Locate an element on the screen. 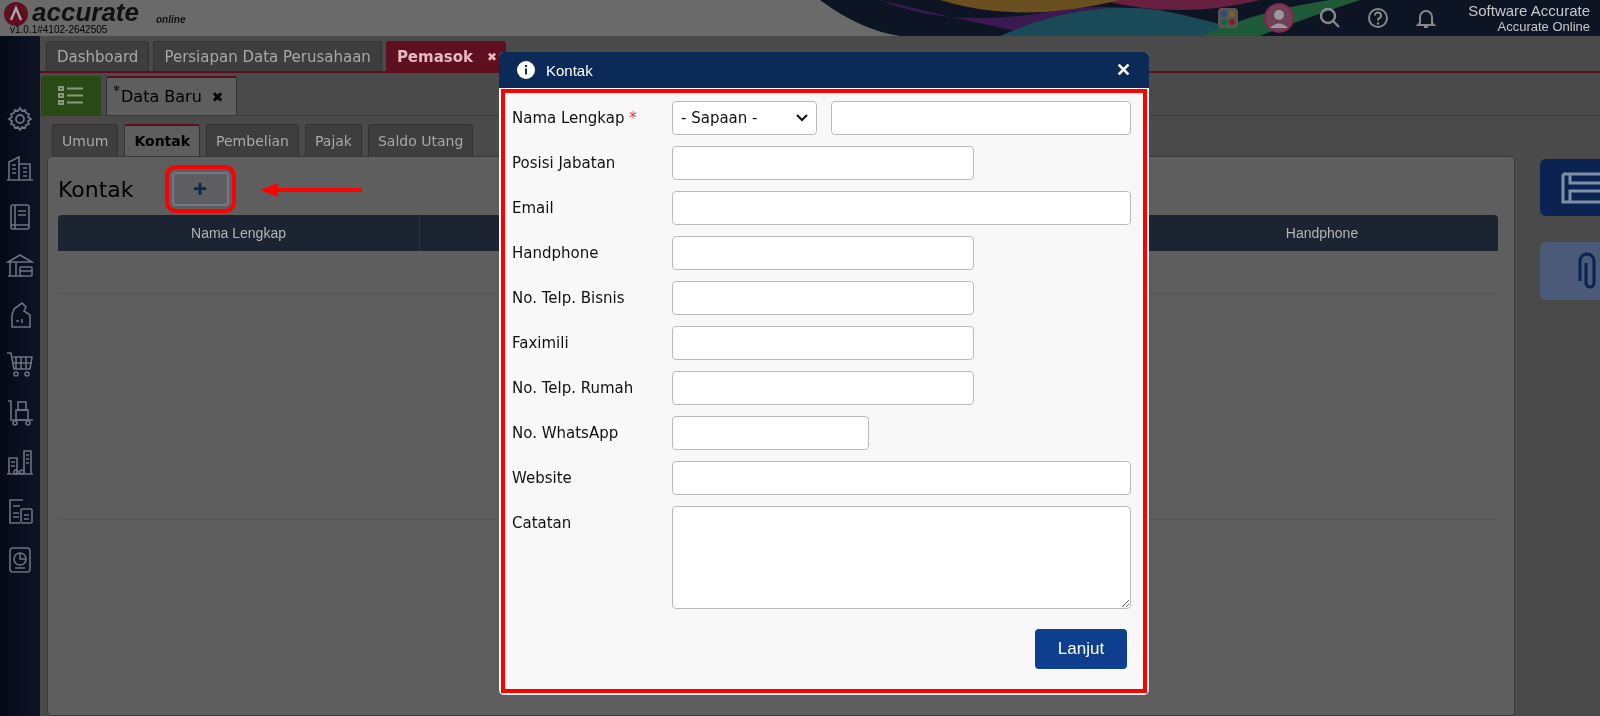  field-label: Email is located at coordinates (533, 207).